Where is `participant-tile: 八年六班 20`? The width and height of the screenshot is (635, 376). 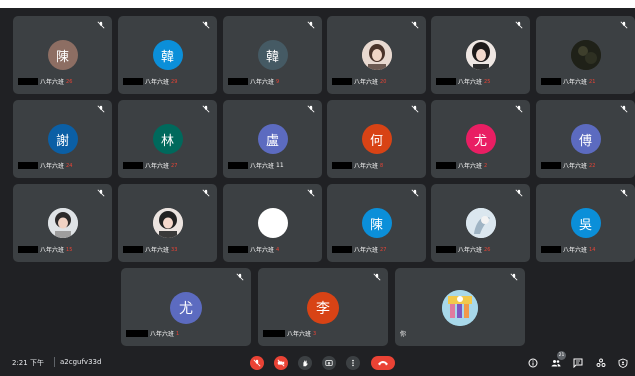 participant-tile: 八年六班 20 is located at coordinates (376, 55).